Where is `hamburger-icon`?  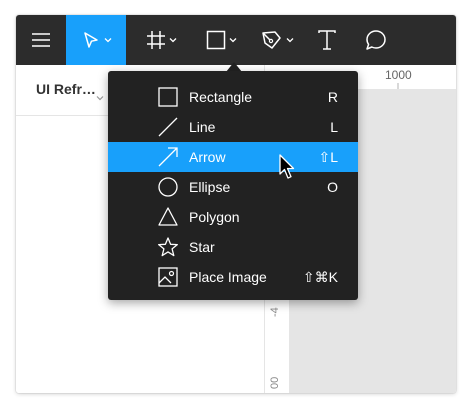 hamburger-icon is located at coordinates (41, 40).